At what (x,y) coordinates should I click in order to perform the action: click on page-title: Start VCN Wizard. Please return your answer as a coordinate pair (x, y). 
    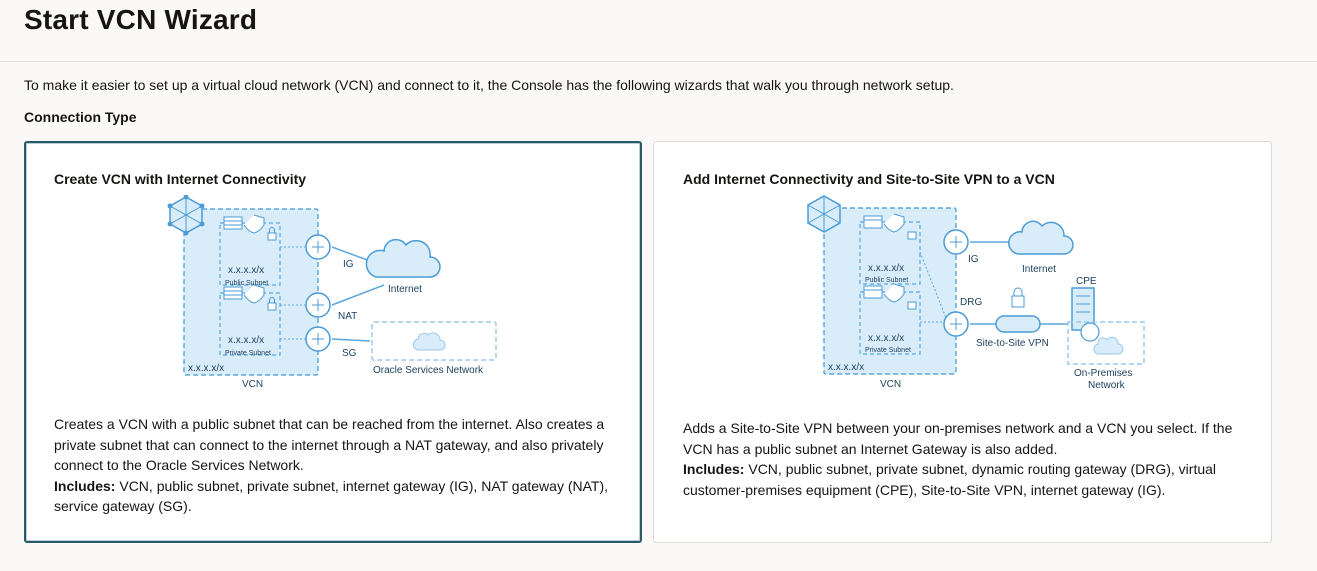
    Looking at the image, I should click on (141, 19).